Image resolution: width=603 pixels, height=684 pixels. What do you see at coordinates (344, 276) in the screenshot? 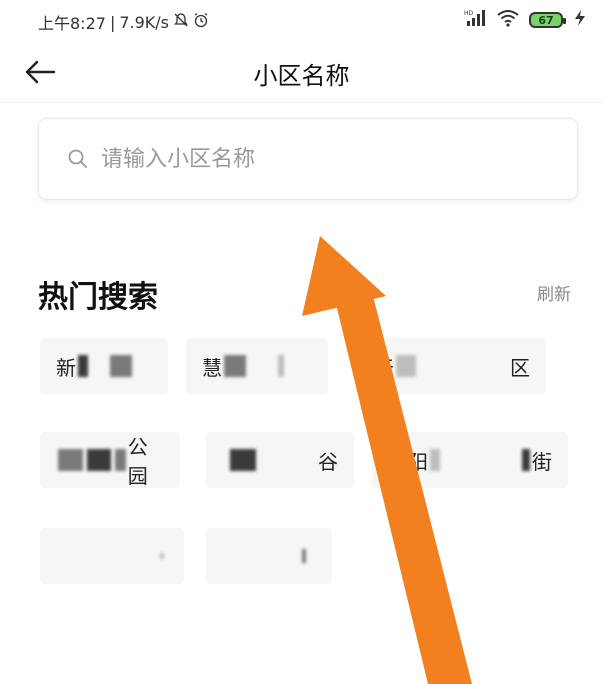
I see `annotation-arrow-head` at bounding box center [344, 276].